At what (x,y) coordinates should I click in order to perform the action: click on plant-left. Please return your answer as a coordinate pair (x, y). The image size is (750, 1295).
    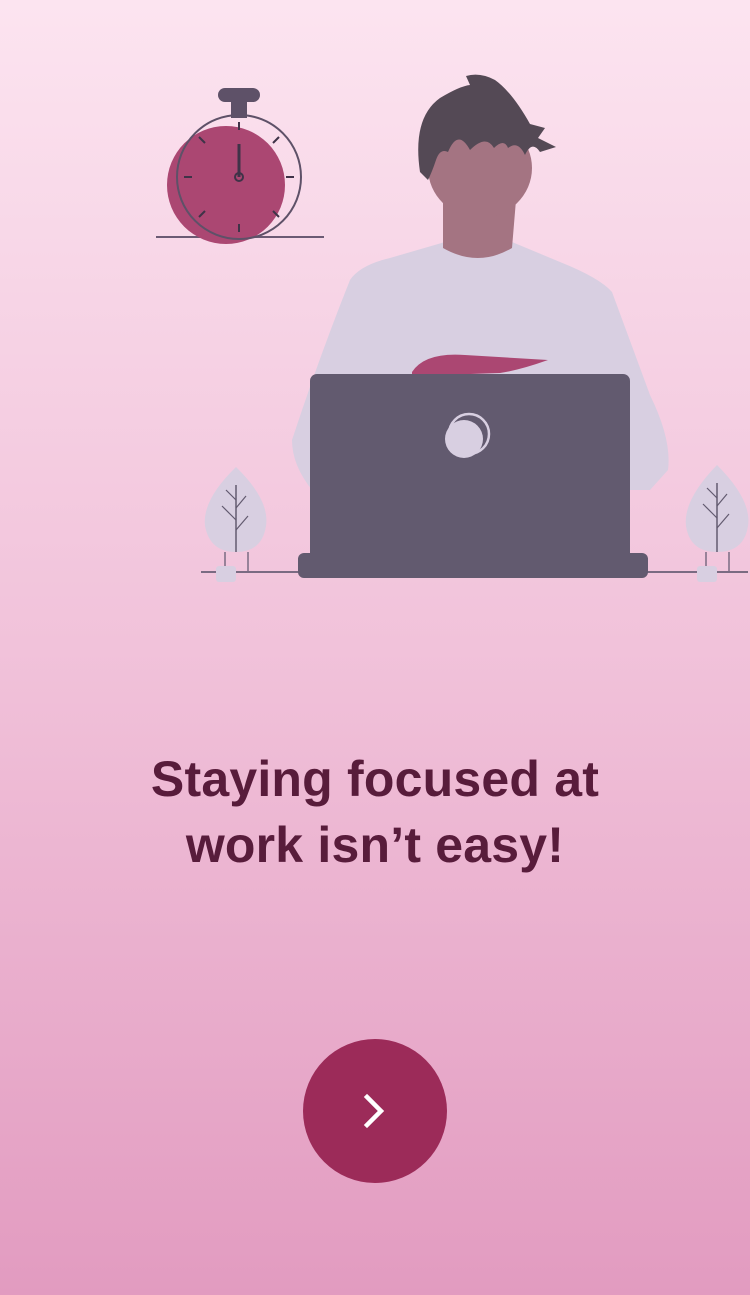
    Looking at the image, I should click on (235, 524).